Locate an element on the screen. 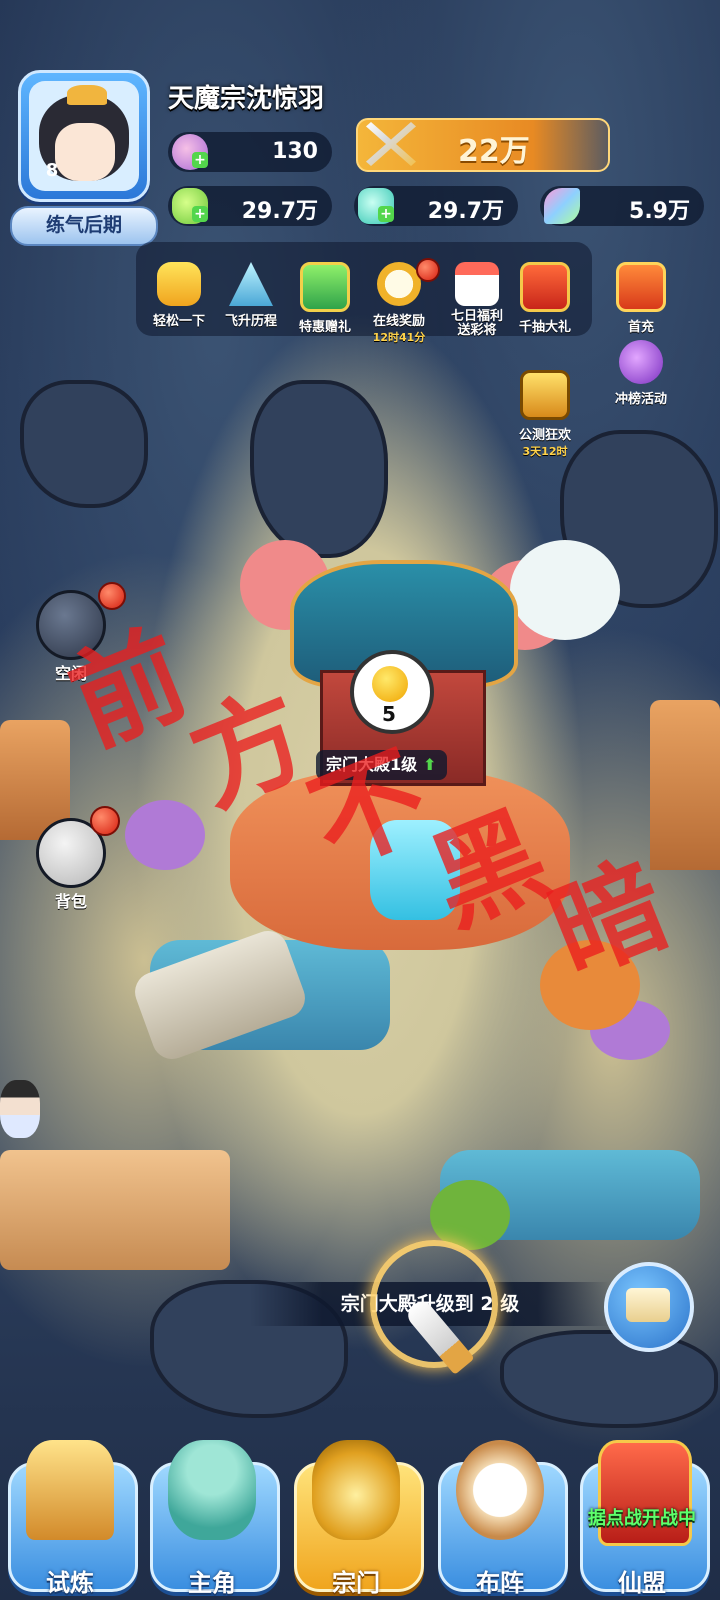 Image resolution: width=720 pixels, height=1600 pixels. jade-value: 29.7万 is located at coordinates (279, 211).